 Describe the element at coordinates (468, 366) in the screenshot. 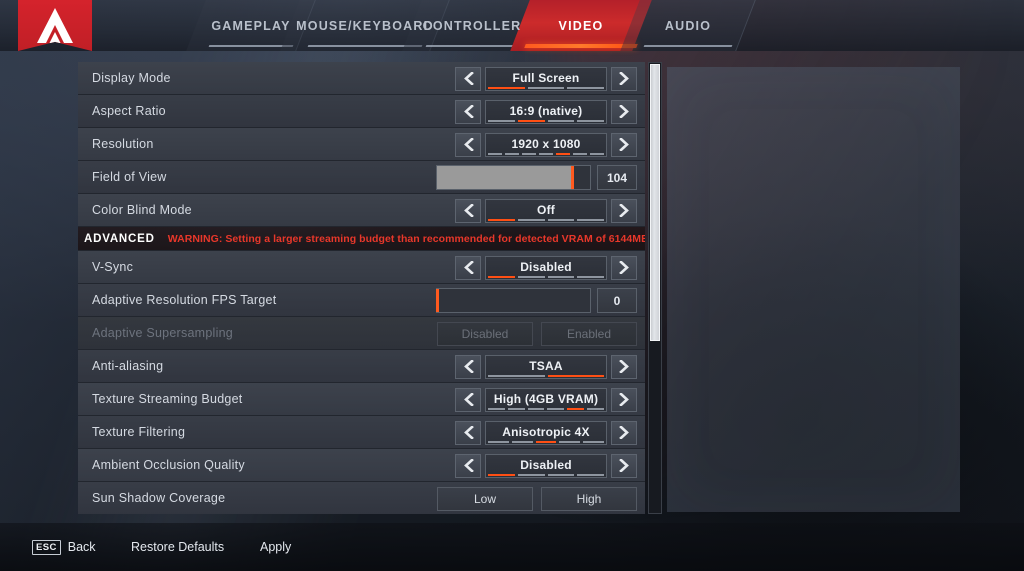

I see `anti-aliasing-previous-button` at that location.